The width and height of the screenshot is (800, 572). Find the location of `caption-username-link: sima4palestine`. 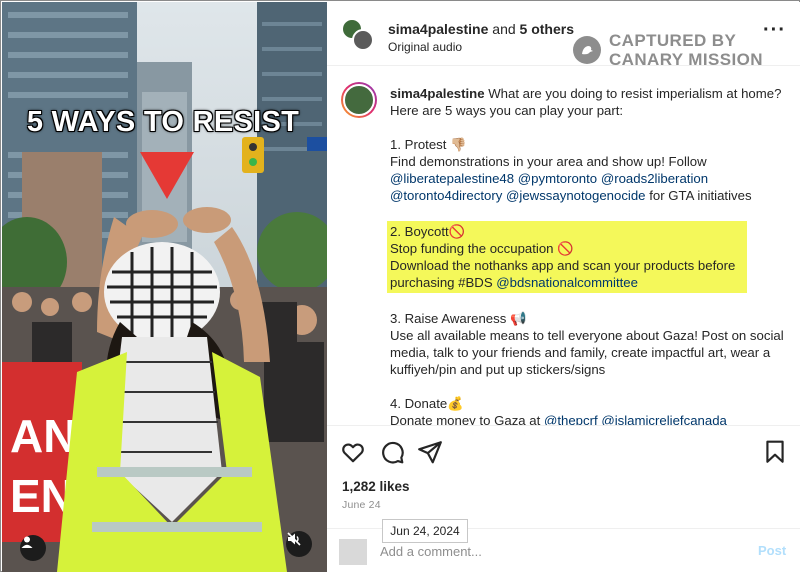

caption-username-link: sima4palestine is located at coordinates (437, 93).